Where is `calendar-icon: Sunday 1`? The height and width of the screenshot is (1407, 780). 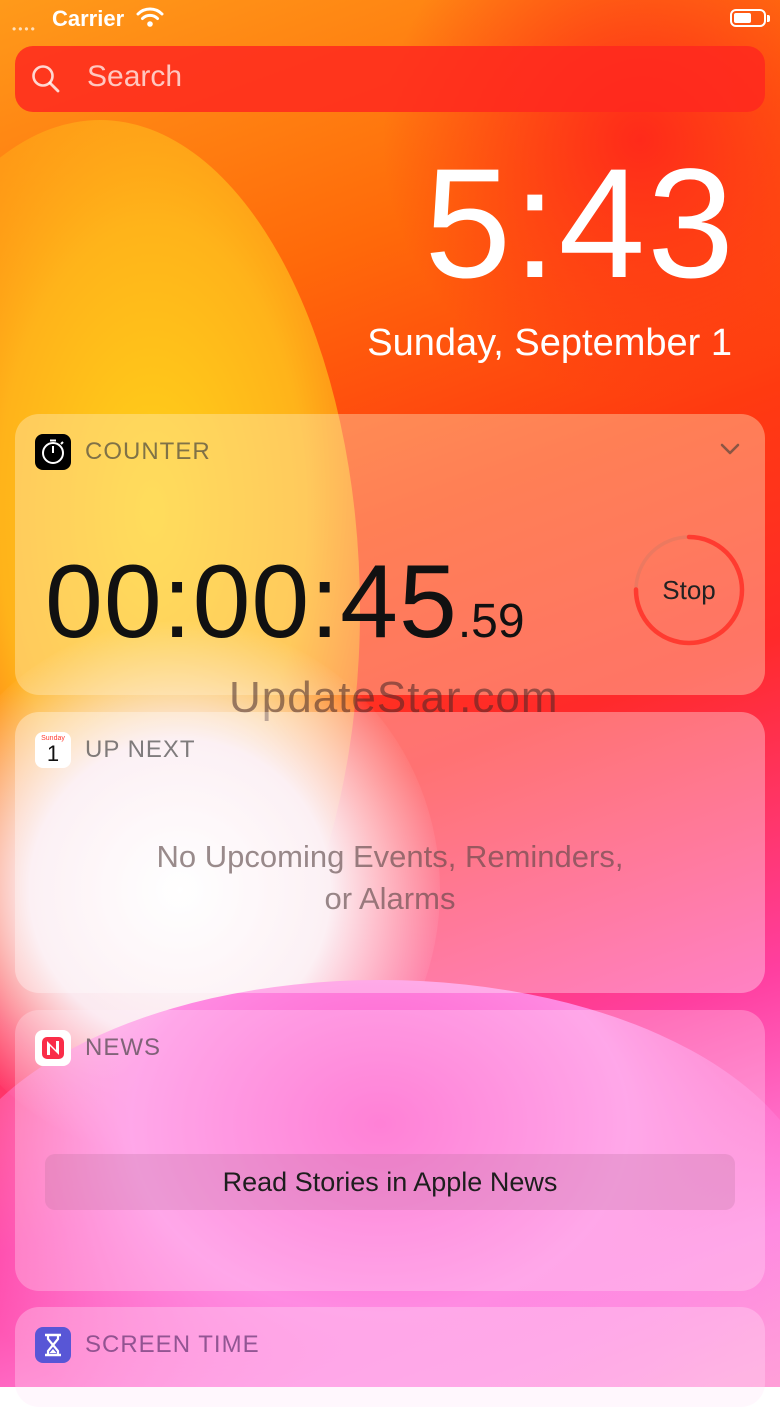
calendar-icon: Sunday 1 is located at coordinates (53, 750).